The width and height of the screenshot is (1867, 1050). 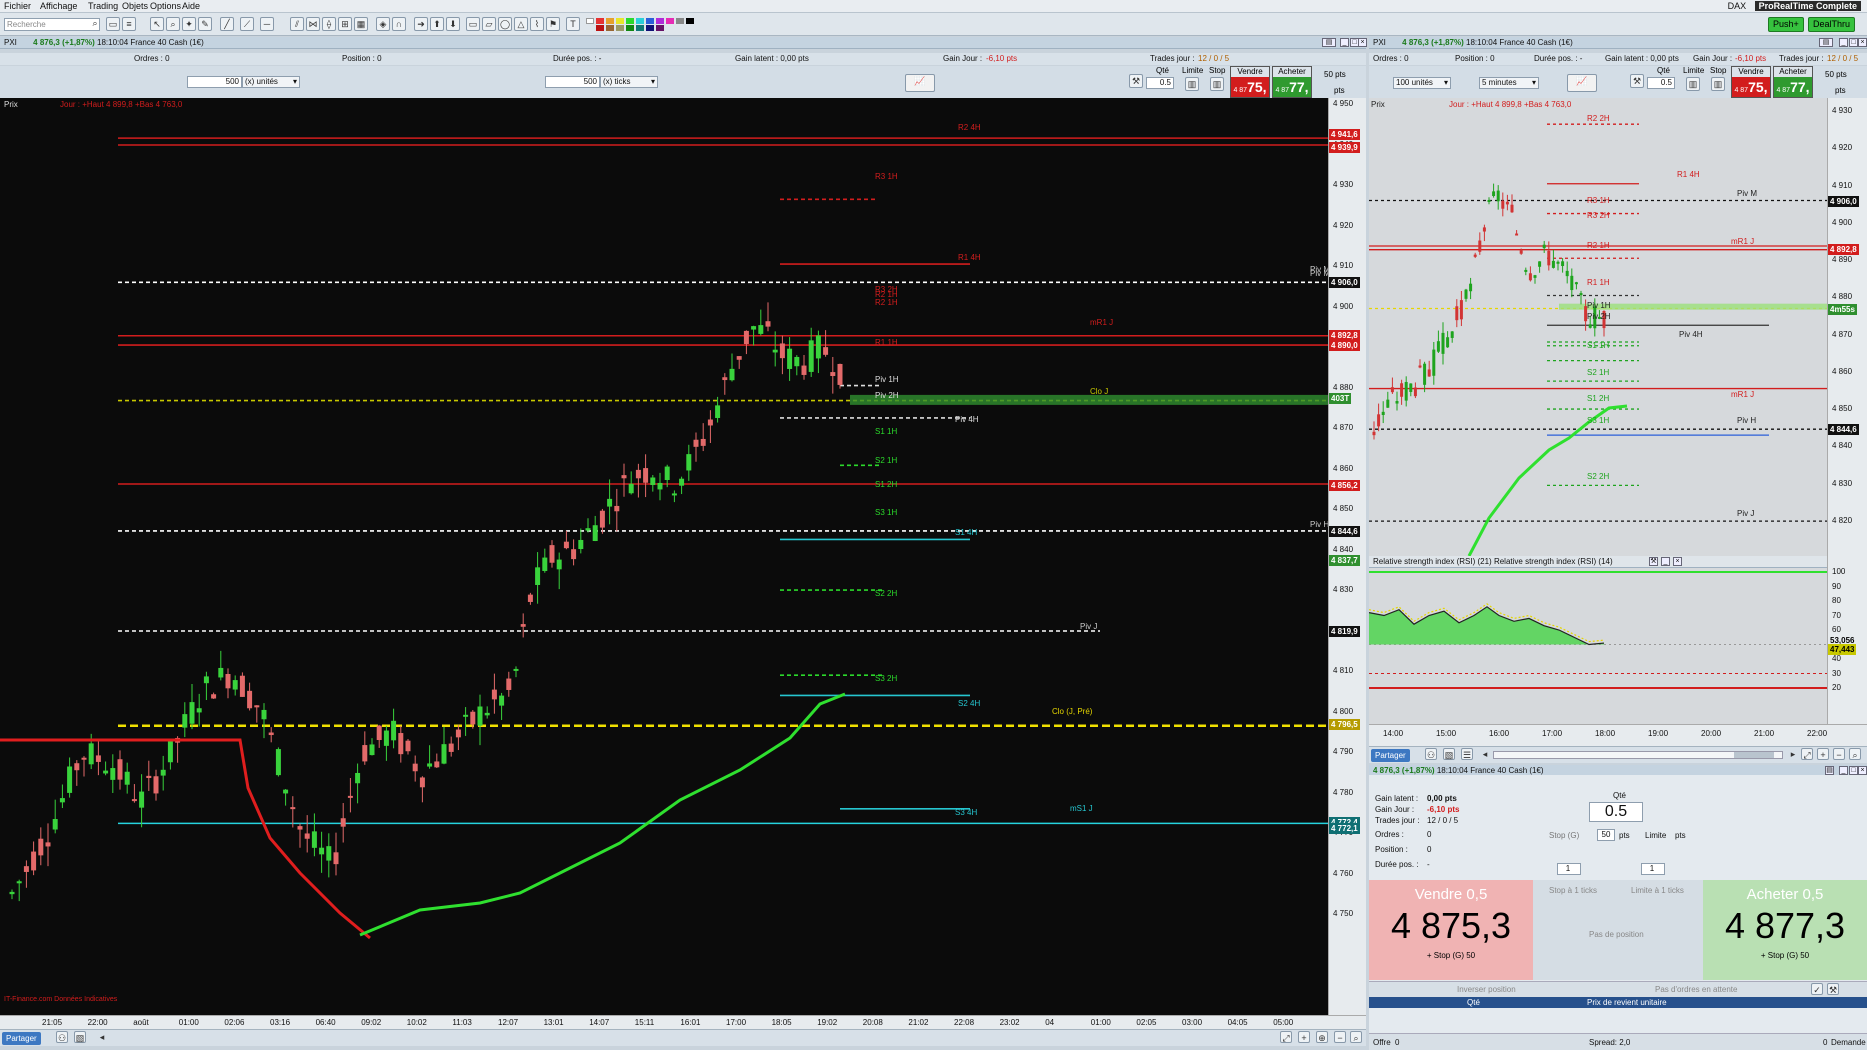 What do you see at coordinates (590, 21) in the screenshot?
I see `color-white-swatch` at bounding box center [590, 21].